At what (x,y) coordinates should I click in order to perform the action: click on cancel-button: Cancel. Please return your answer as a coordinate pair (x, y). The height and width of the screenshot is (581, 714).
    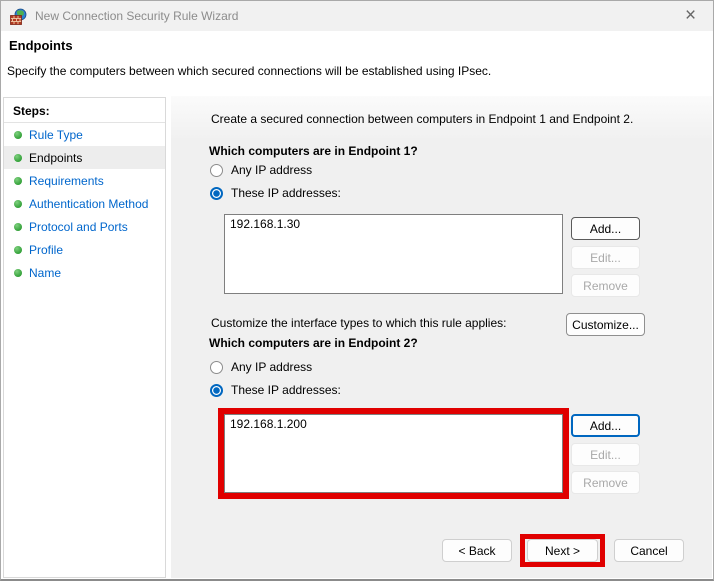
    Looking at the image, I should click on (649, 550).